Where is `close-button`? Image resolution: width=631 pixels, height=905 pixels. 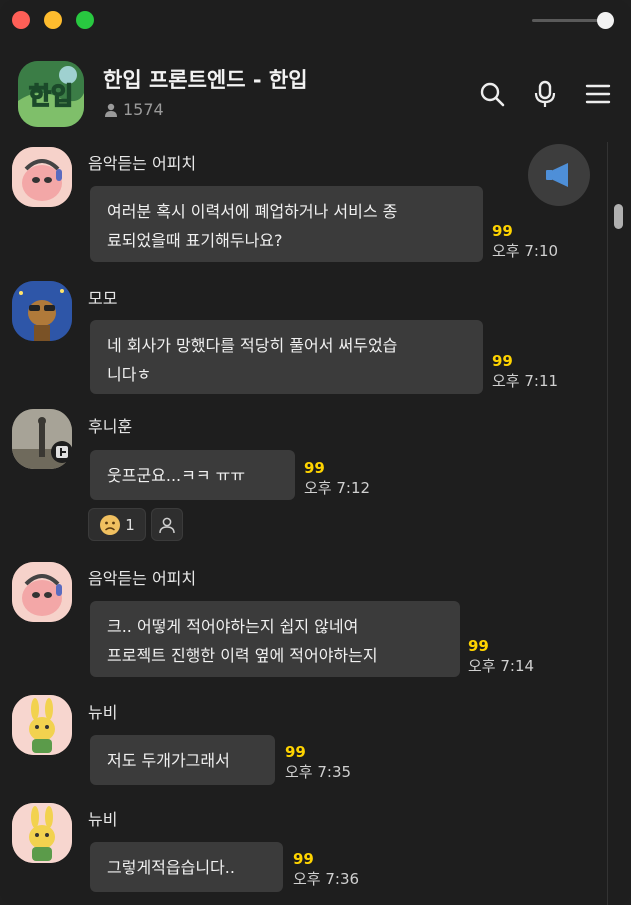
close-button is located at coordinates (21, 20).